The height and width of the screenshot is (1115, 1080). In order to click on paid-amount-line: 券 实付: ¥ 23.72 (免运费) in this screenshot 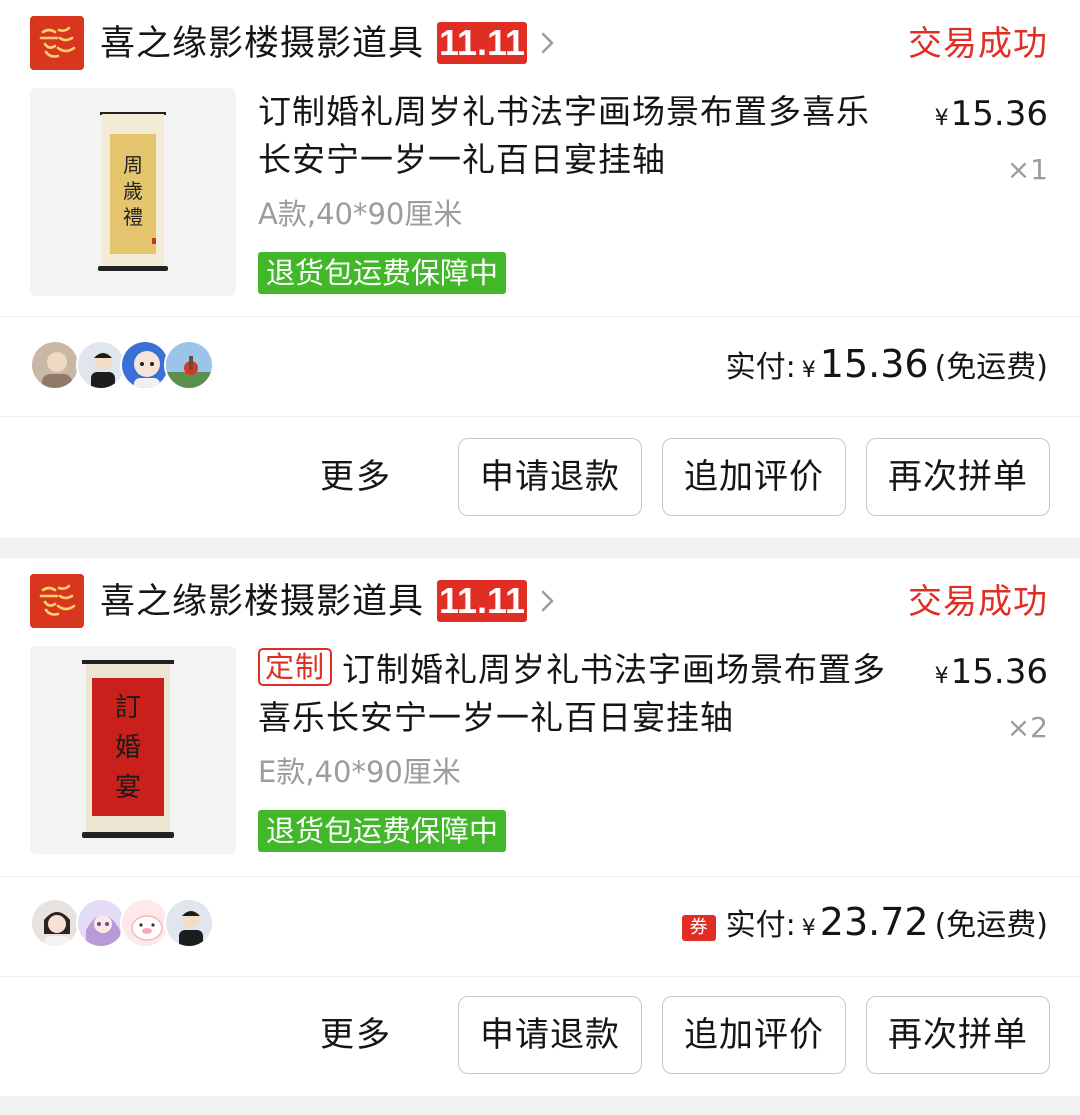, I will do `click(864, 925)`.